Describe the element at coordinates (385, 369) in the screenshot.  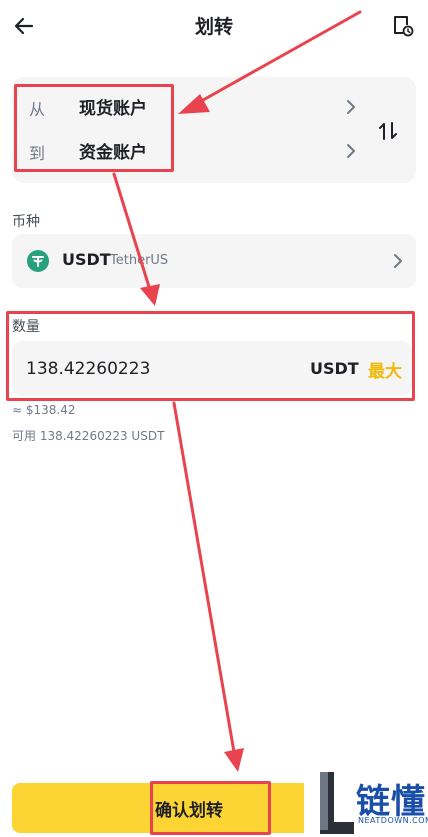
I see `max-button: 最大` at that location.